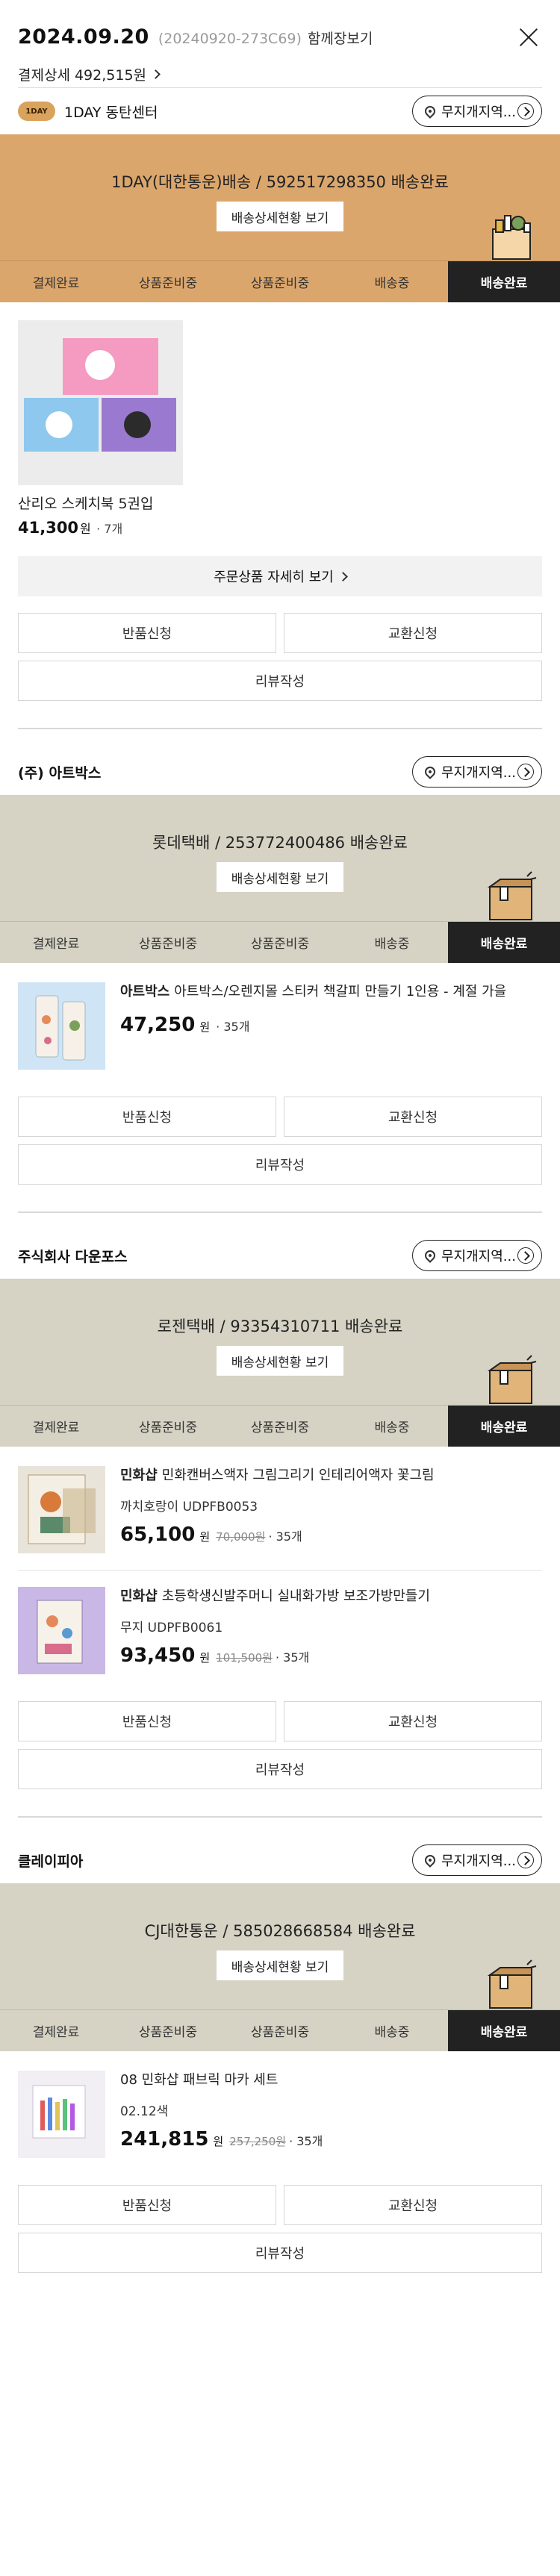  I want to click on order-detail-label: 주문상품 자세히 보기, so click(274, 577).